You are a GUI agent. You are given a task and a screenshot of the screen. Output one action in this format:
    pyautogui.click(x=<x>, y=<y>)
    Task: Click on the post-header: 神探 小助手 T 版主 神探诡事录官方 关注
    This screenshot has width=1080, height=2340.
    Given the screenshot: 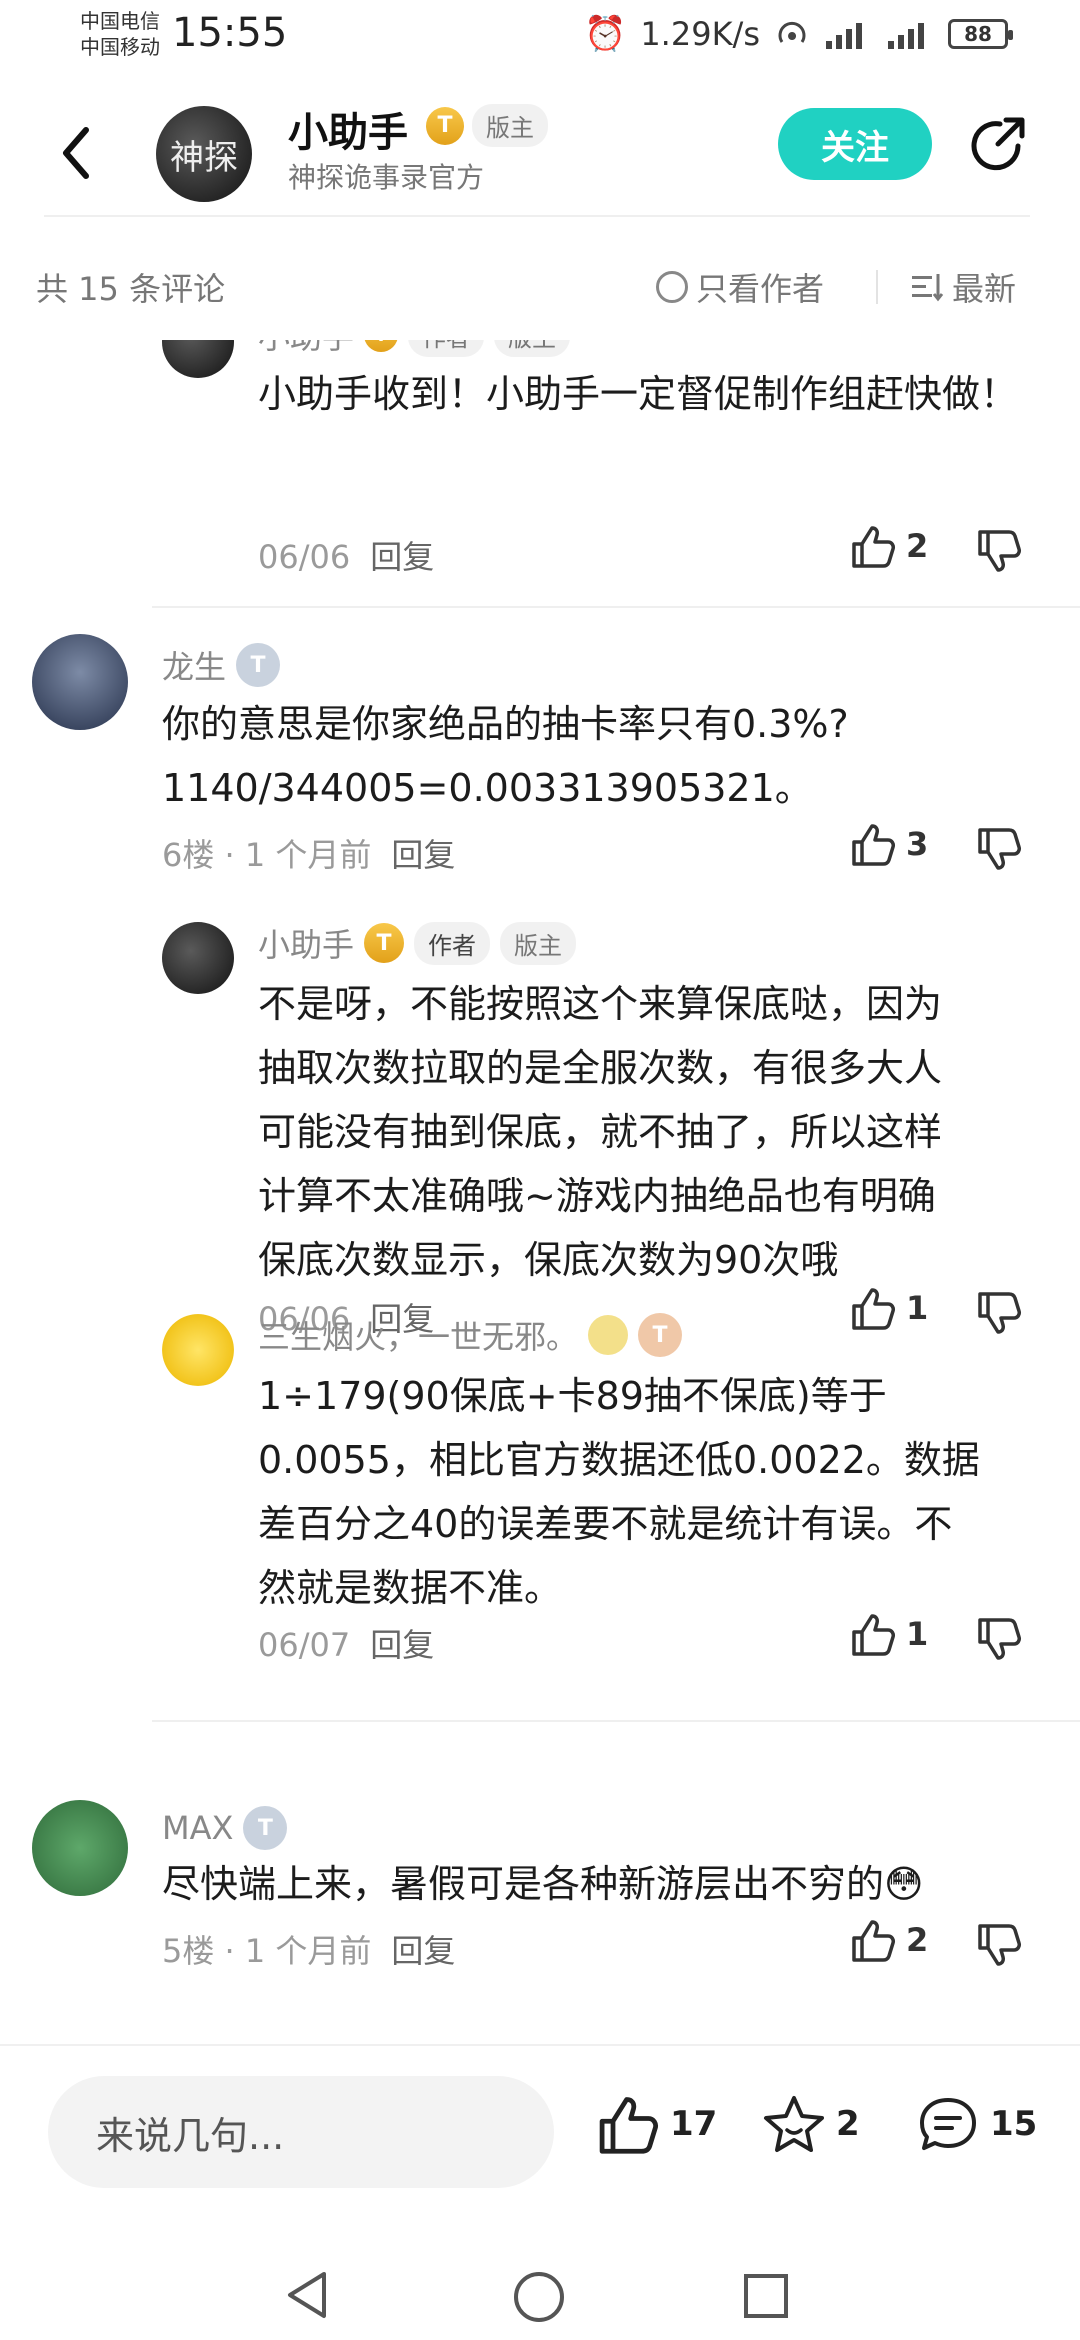 What is the action you would take?
    pyautogui.click(x=540, y=154)
    